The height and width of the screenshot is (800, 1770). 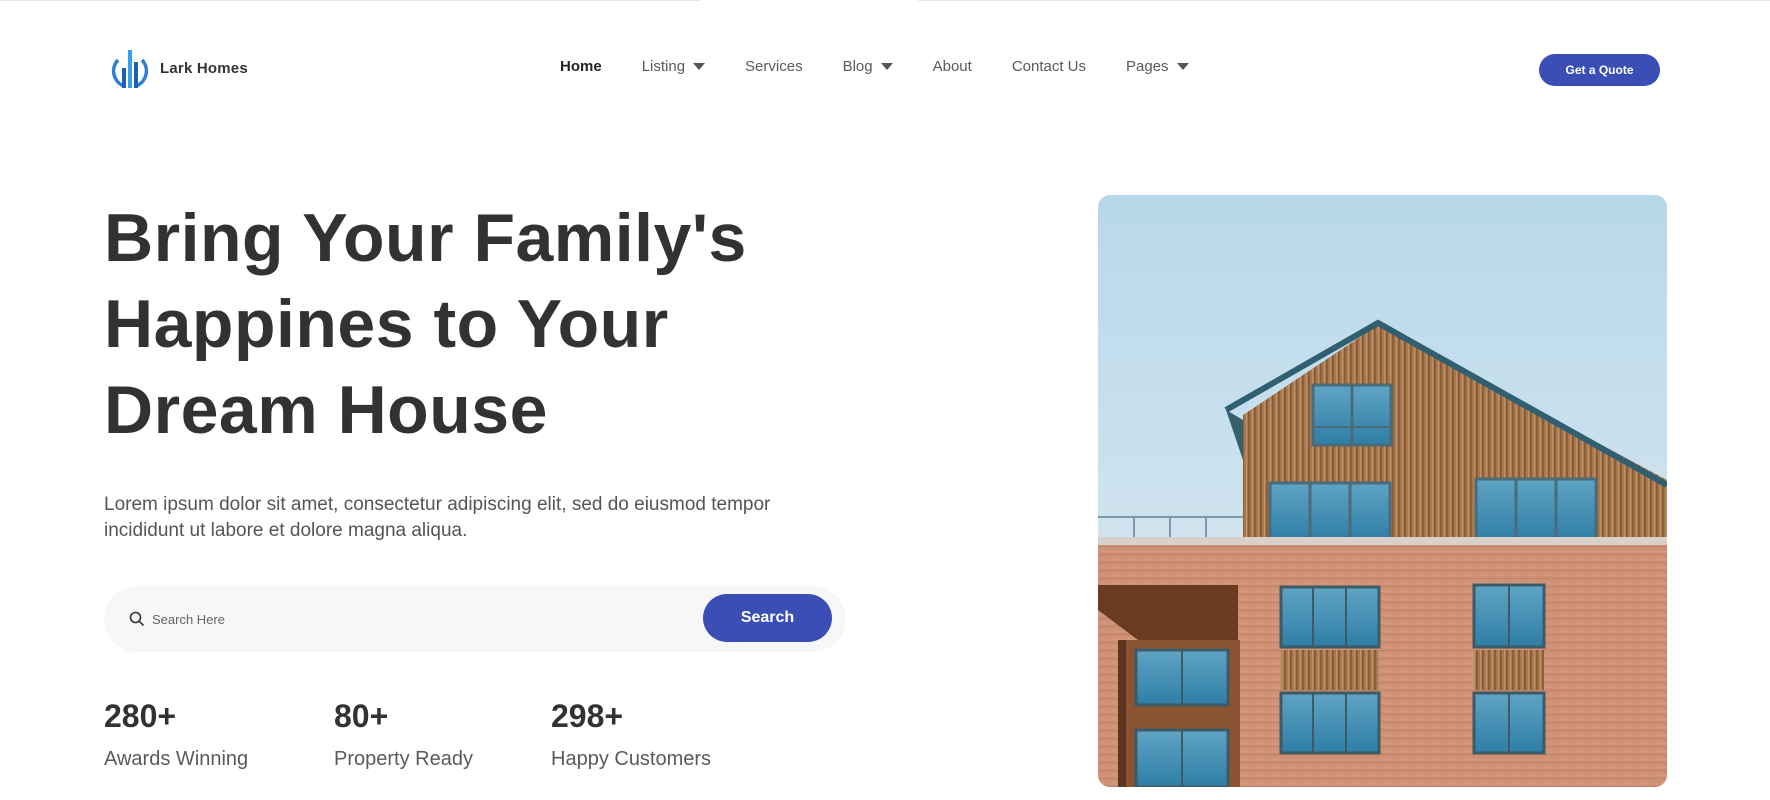 What do you see at coordinates (1599, 70) in the screenshot?
I see `get-quote-button: Get a Quote` at bounding box center [1599, 70].